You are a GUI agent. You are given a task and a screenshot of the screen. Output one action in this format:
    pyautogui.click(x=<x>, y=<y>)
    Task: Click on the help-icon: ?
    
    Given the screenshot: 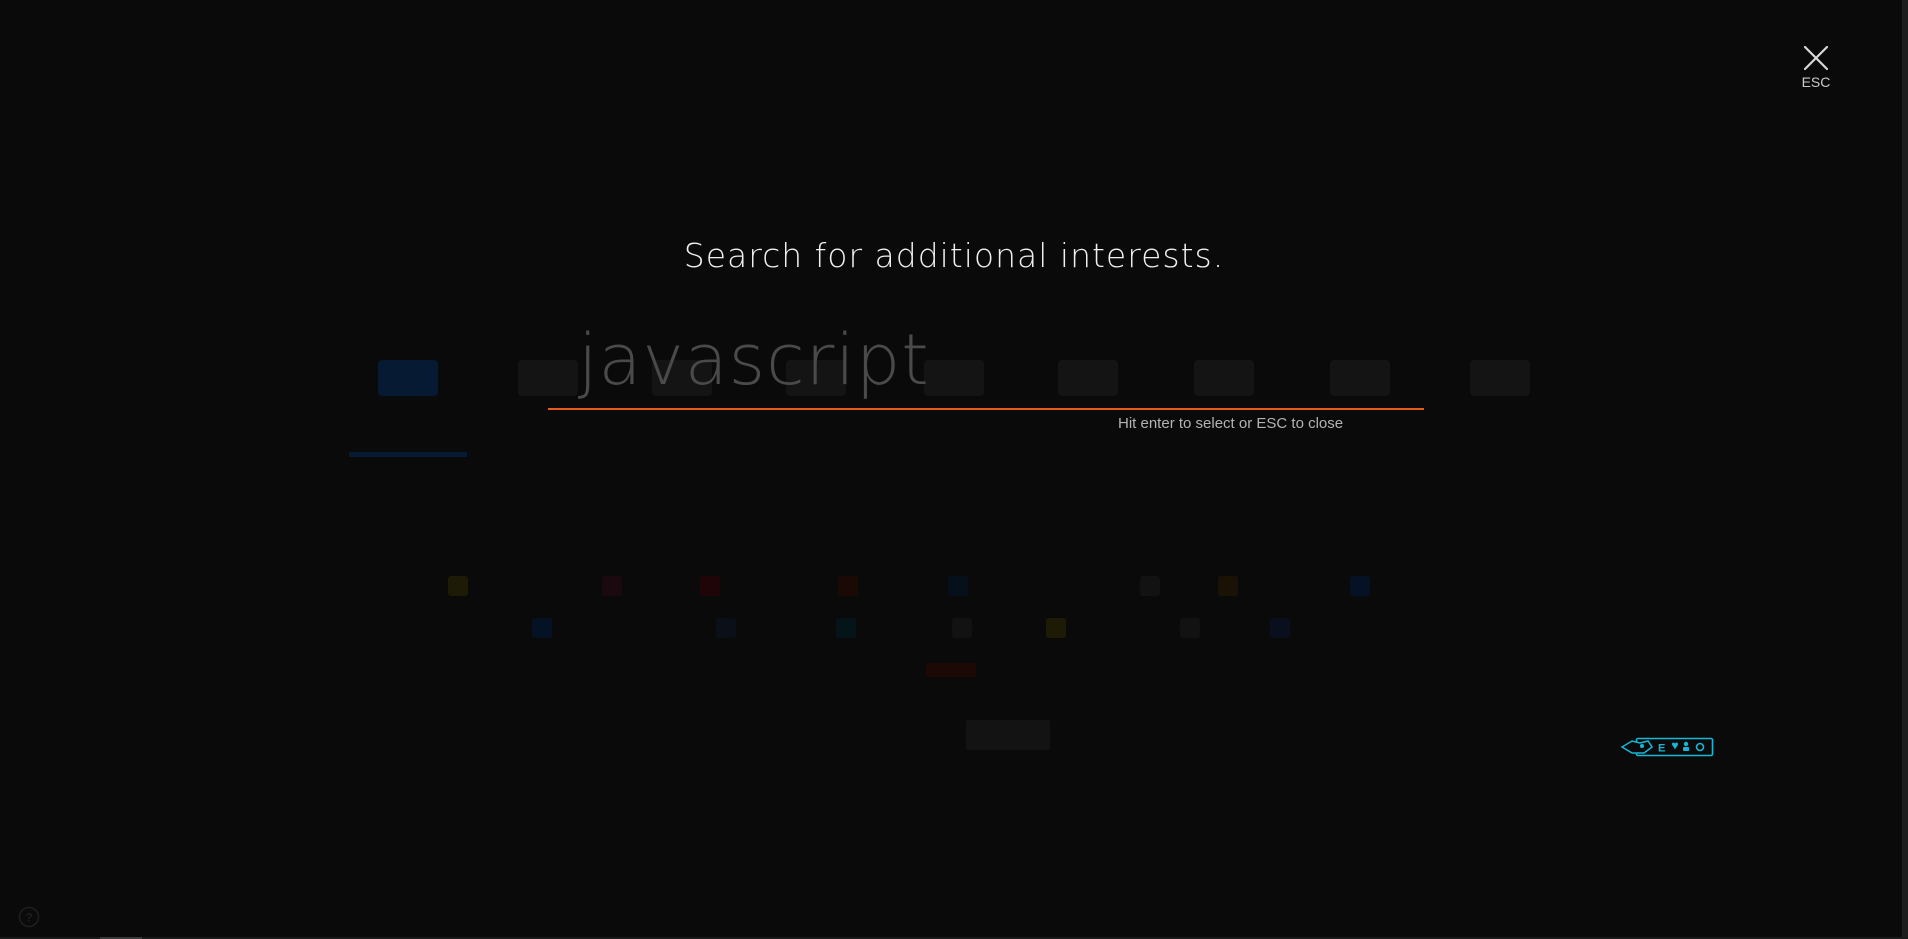 What is the action you would take?
    pyautogui.click(x=29, y=917)
    